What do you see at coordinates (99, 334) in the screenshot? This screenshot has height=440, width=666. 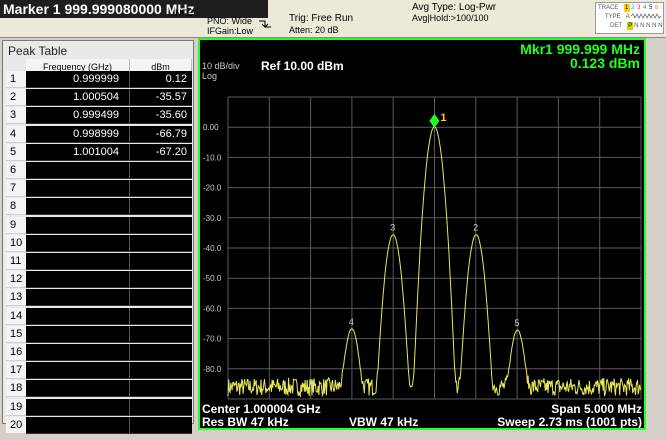 I see `table-row: 15` at bounding box center [99, 334].